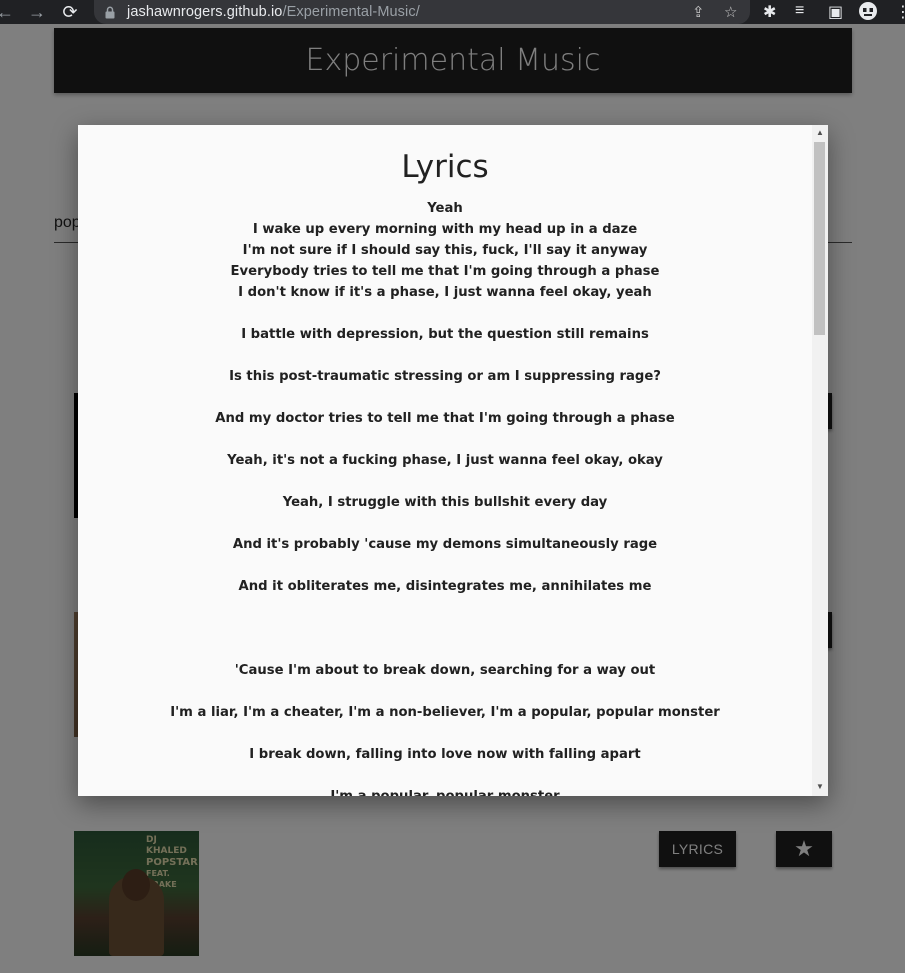  What do you see at coordinates (799, 11) in the screenshot?
I see `media-queue-icon: ≡` at bounding box center [799, 11].